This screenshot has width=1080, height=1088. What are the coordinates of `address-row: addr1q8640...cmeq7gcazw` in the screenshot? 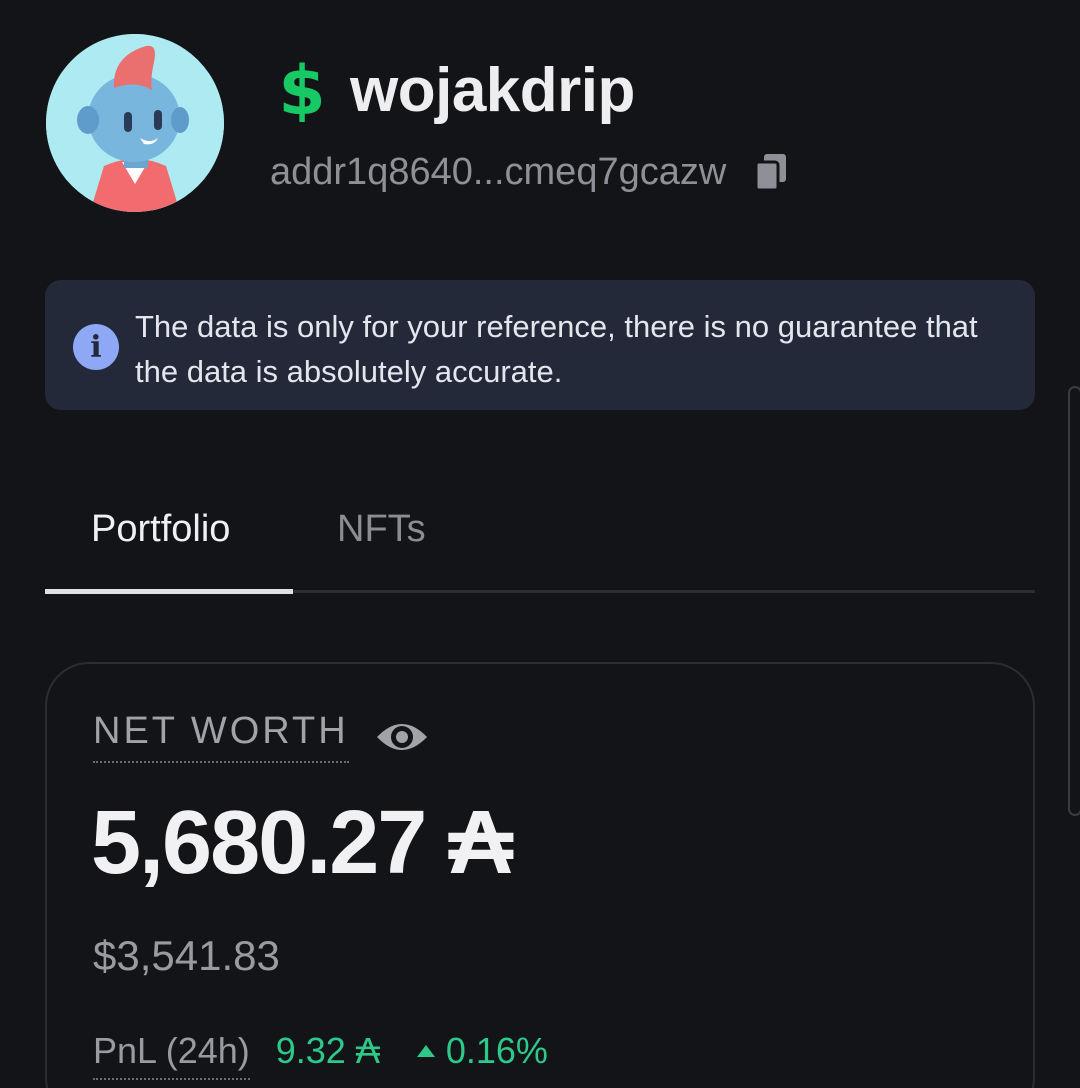 It's located at (530, 172).